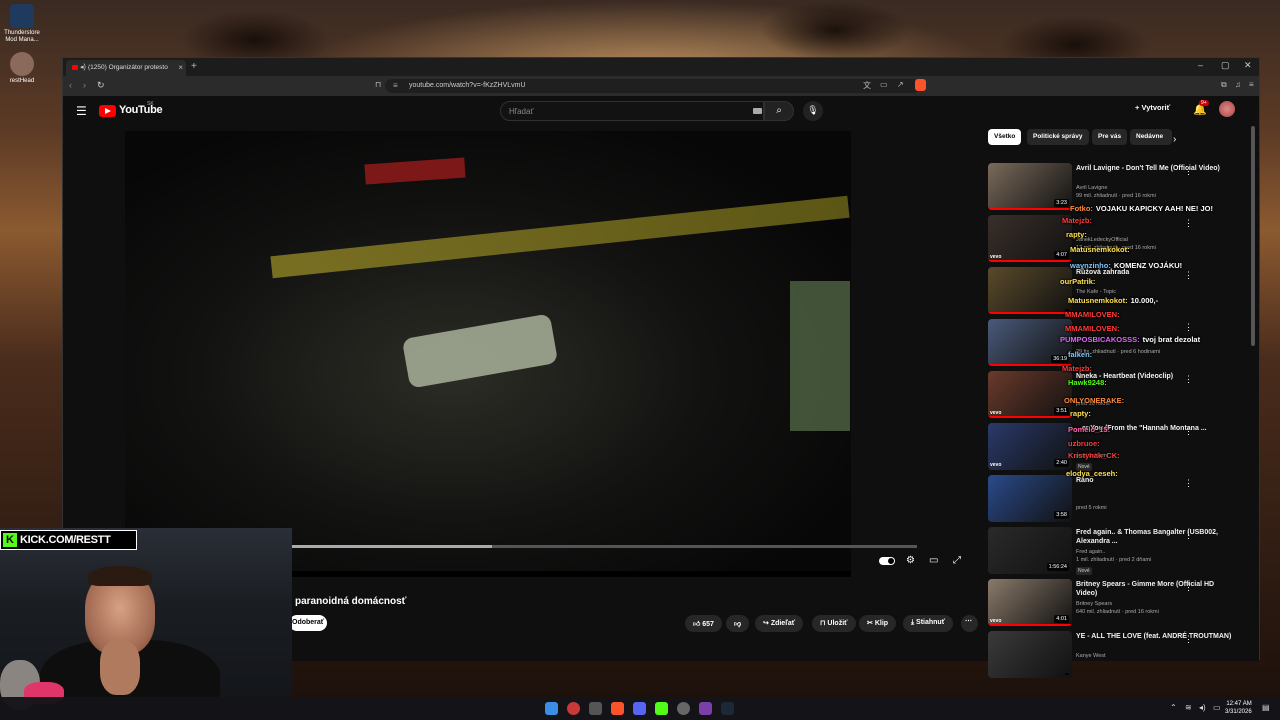 The height and width of the screenshot is (720, 1280). What do you see at coordinates (1174, 139) in the screenshot?
I see `chevron-right-icon: ›` at bounding box center [1174, 139].